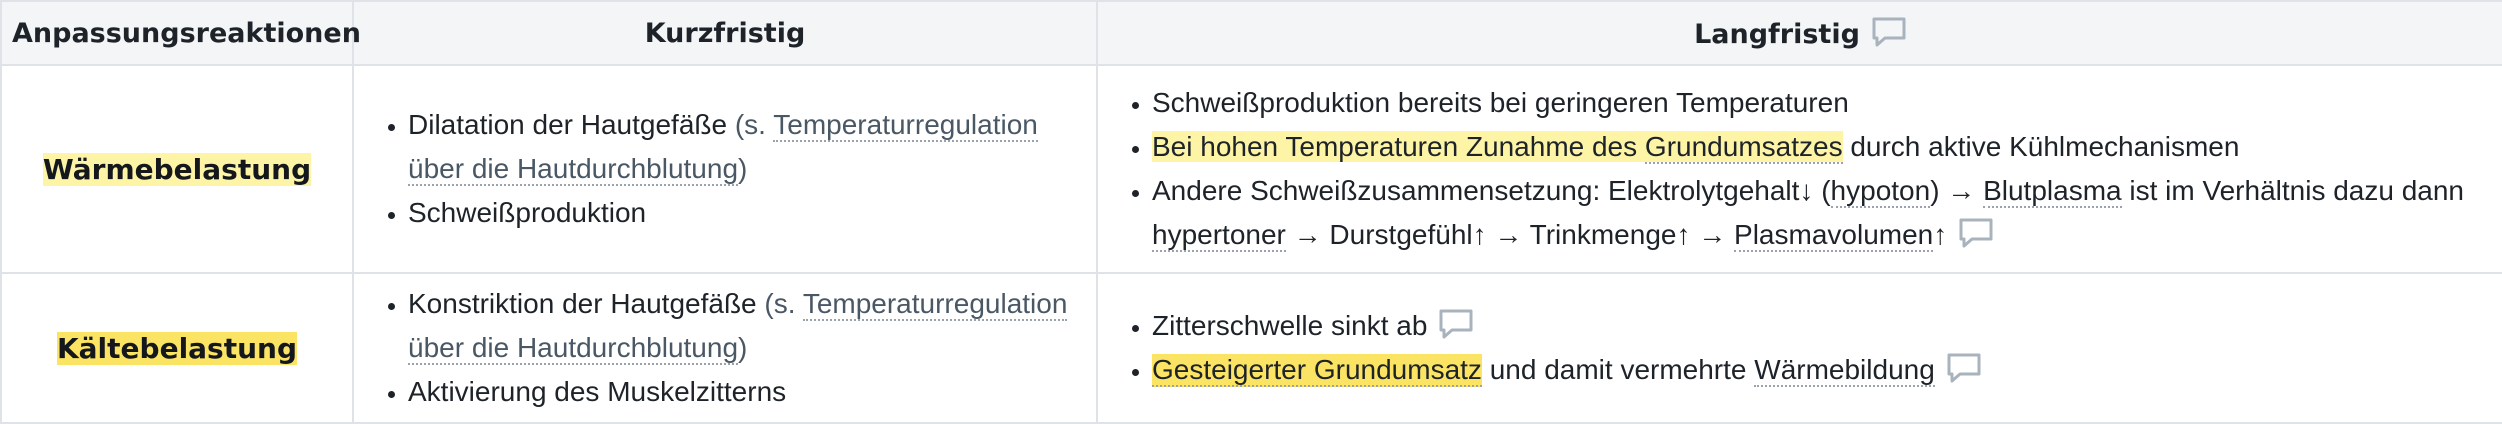 Image resolution: width=2502 pixels, height=424 pixels. What do you see at coordinates (746, 213) in the screenshot?
I see `list-item: Schweißproduktion` at bounding box center [746, 213].